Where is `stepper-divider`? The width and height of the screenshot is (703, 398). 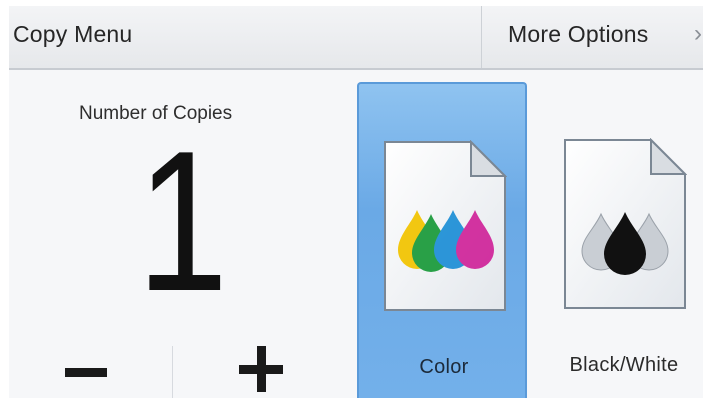 stepper-divider is located at coordinates (172, 372).